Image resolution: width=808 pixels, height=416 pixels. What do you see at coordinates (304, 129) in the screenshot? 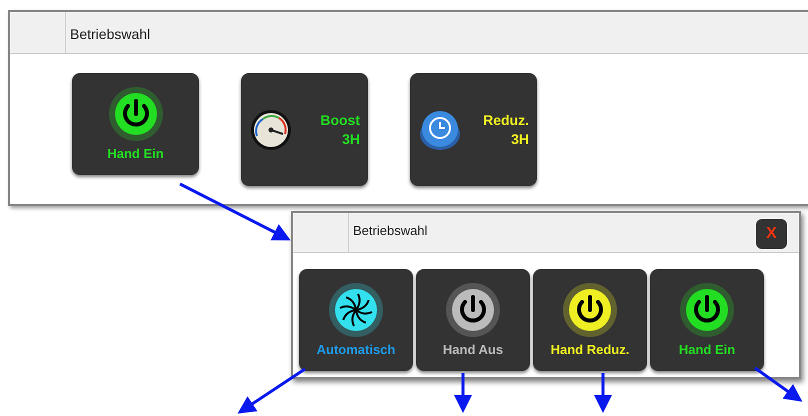
I see `mode-button: Boost 3H` at bounding box center [304, 129].